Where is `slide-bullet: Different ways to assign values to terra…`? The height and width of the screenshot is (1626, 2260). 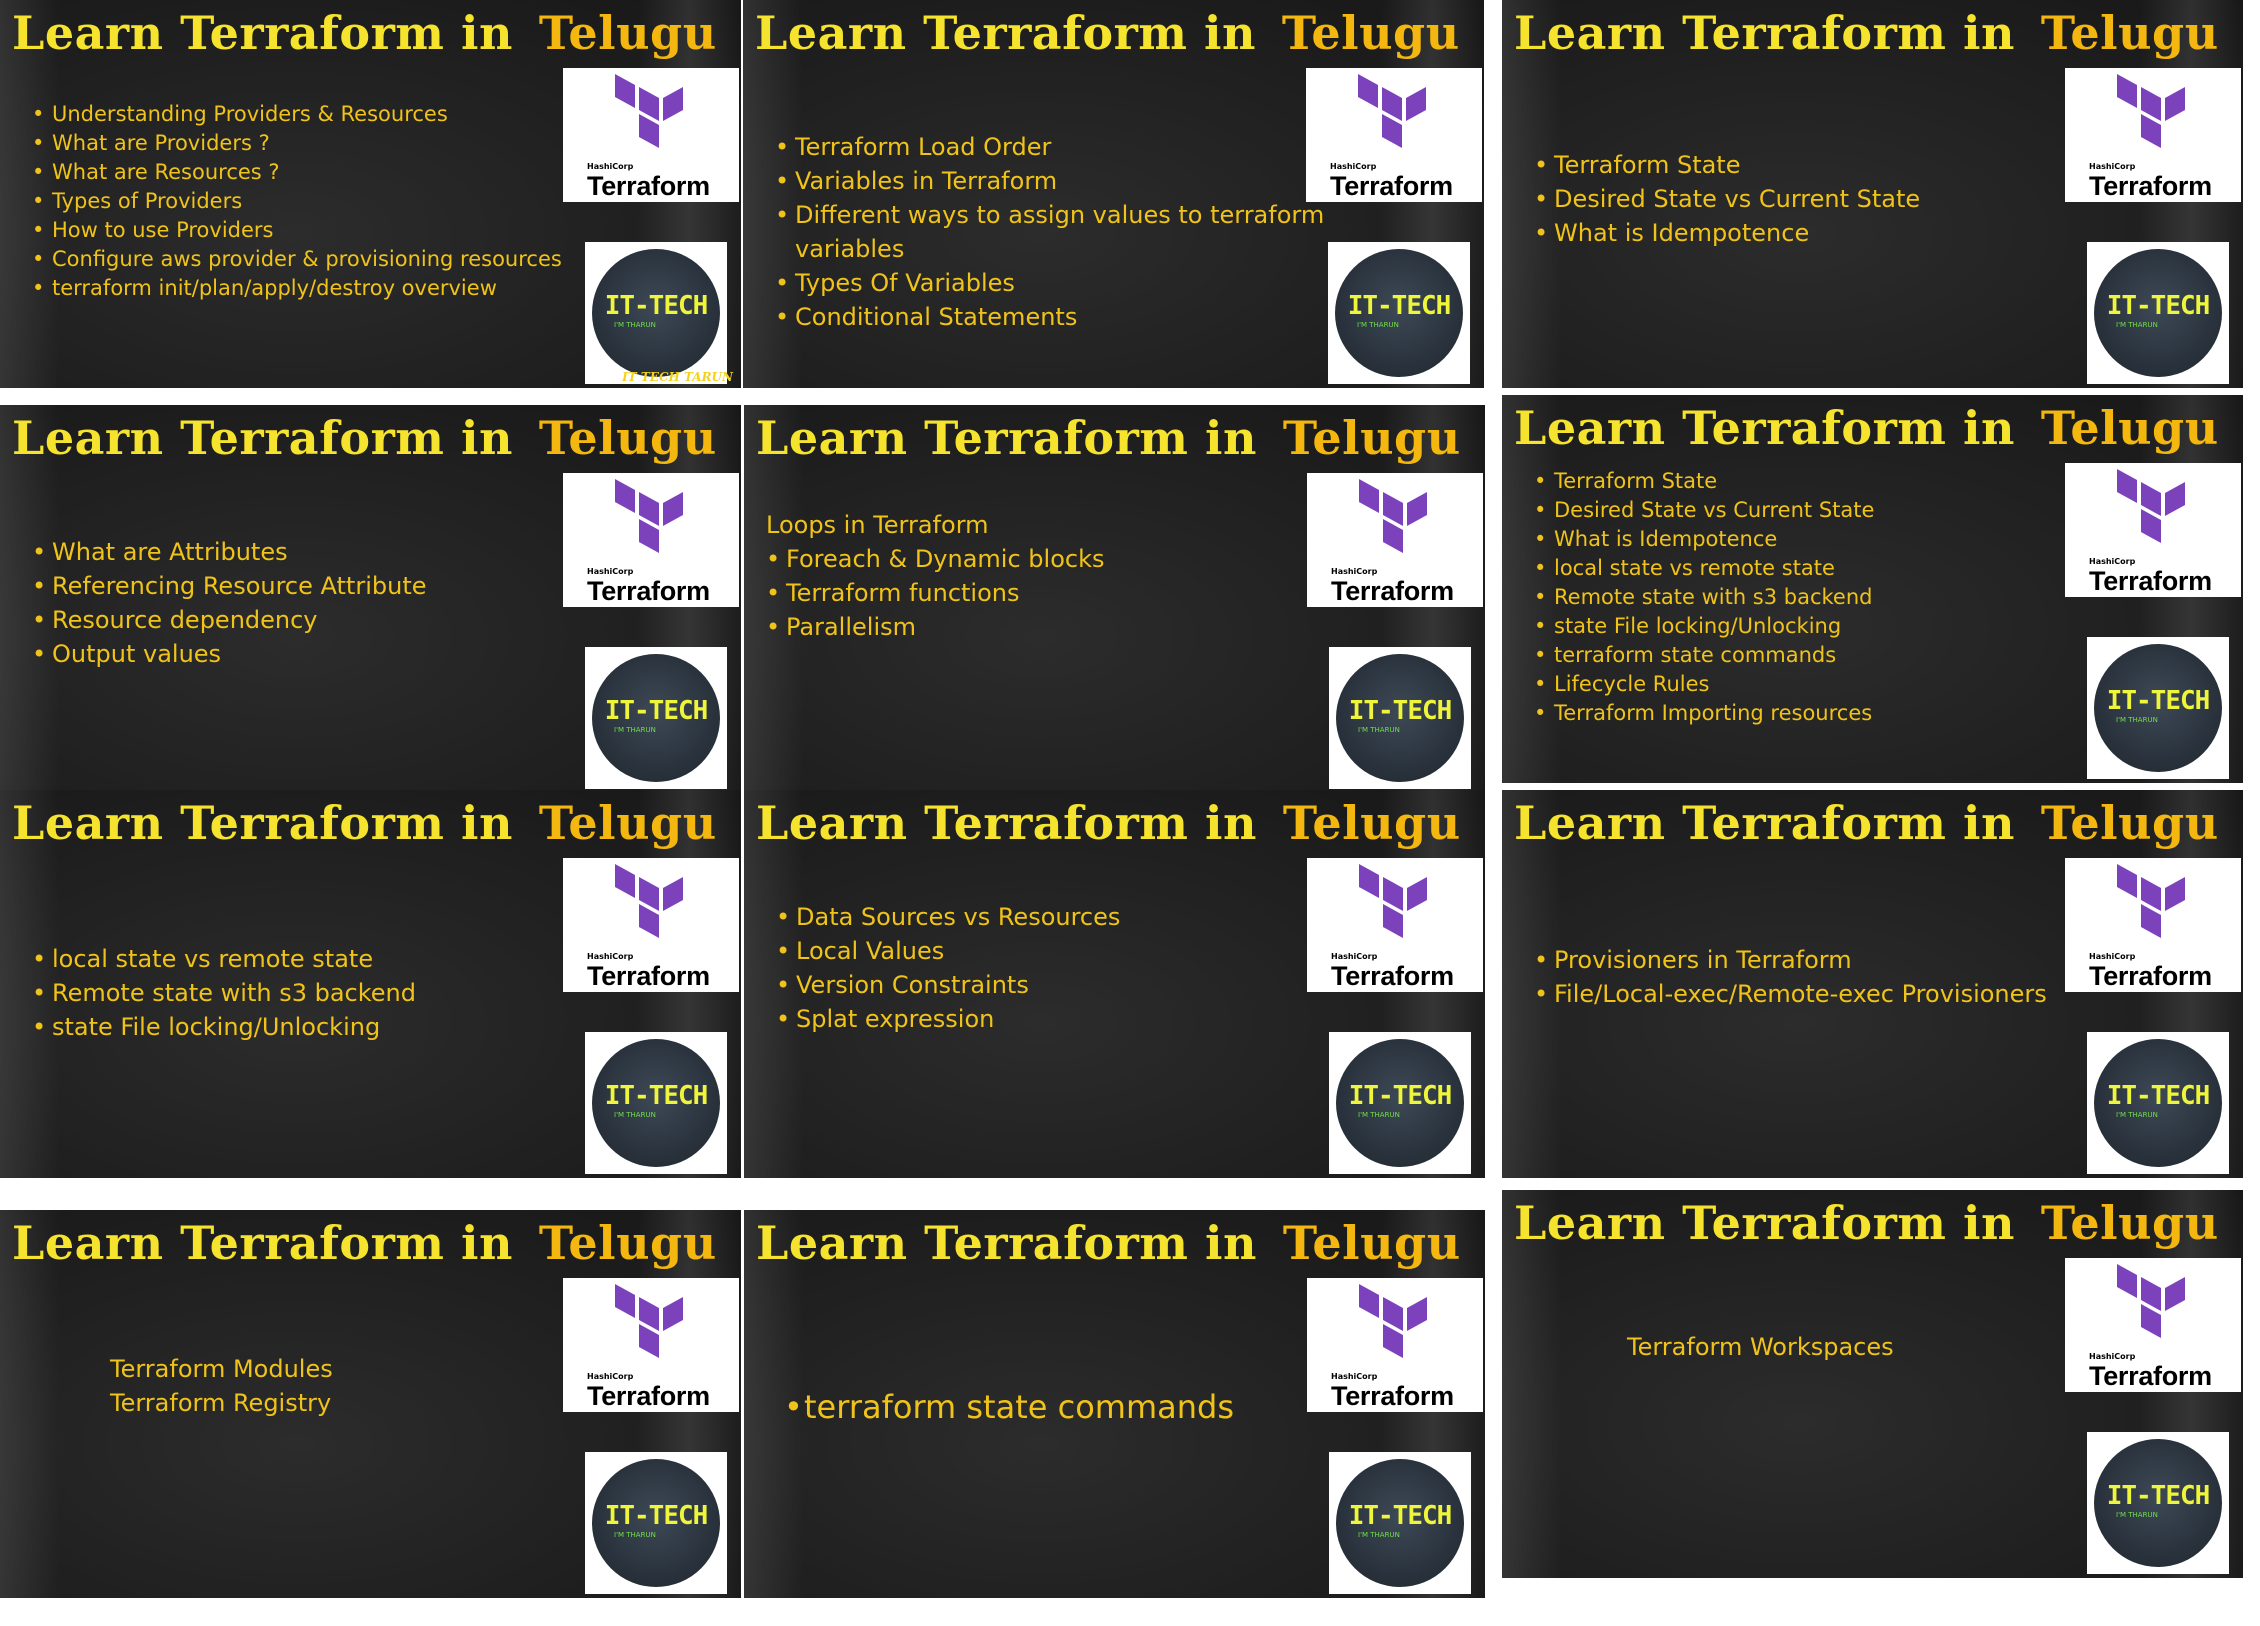
slide-bullet: Different ways to assign values to terra… is located at coordinates (1055, 232).